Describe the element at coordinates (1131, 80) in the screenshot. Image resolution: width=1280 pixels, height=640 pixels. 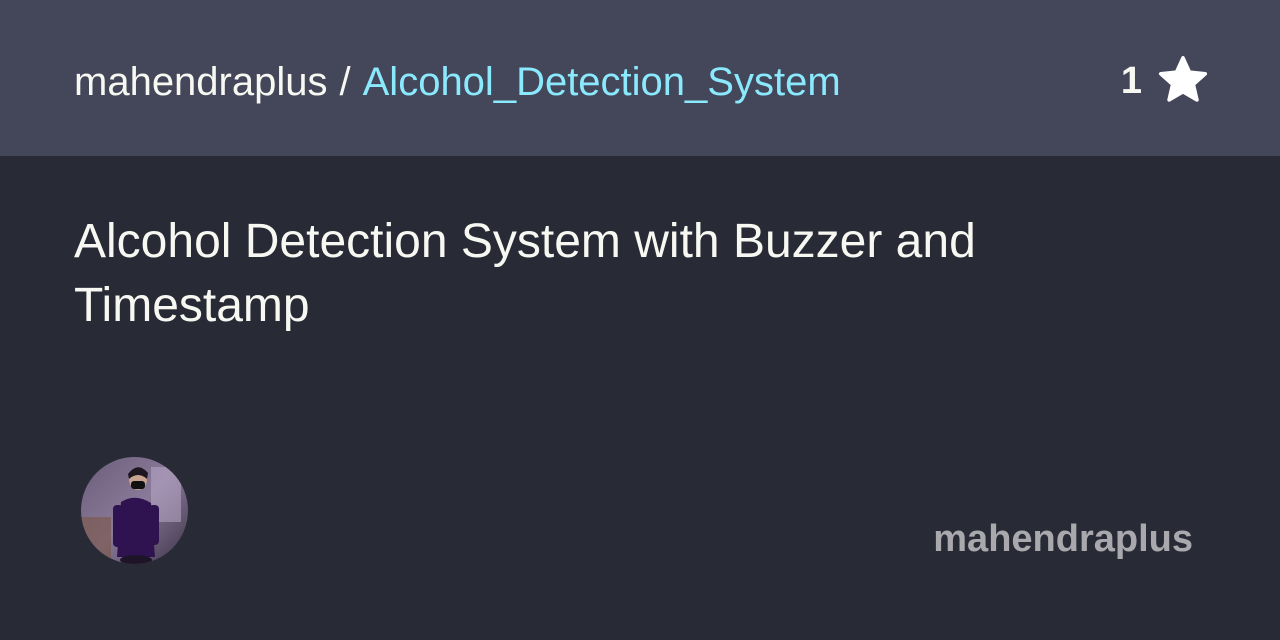
I see `star-count: 1` at that location.